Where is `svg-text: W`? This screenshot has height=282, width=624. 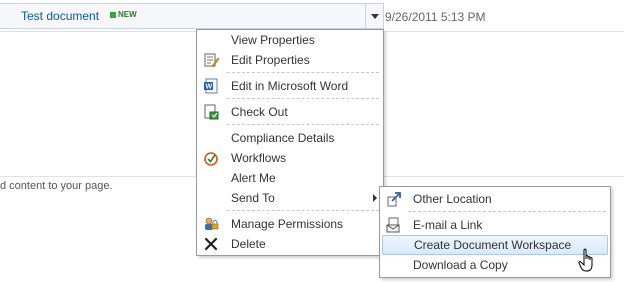 svg-text: W is located at coordinates (209, 87).